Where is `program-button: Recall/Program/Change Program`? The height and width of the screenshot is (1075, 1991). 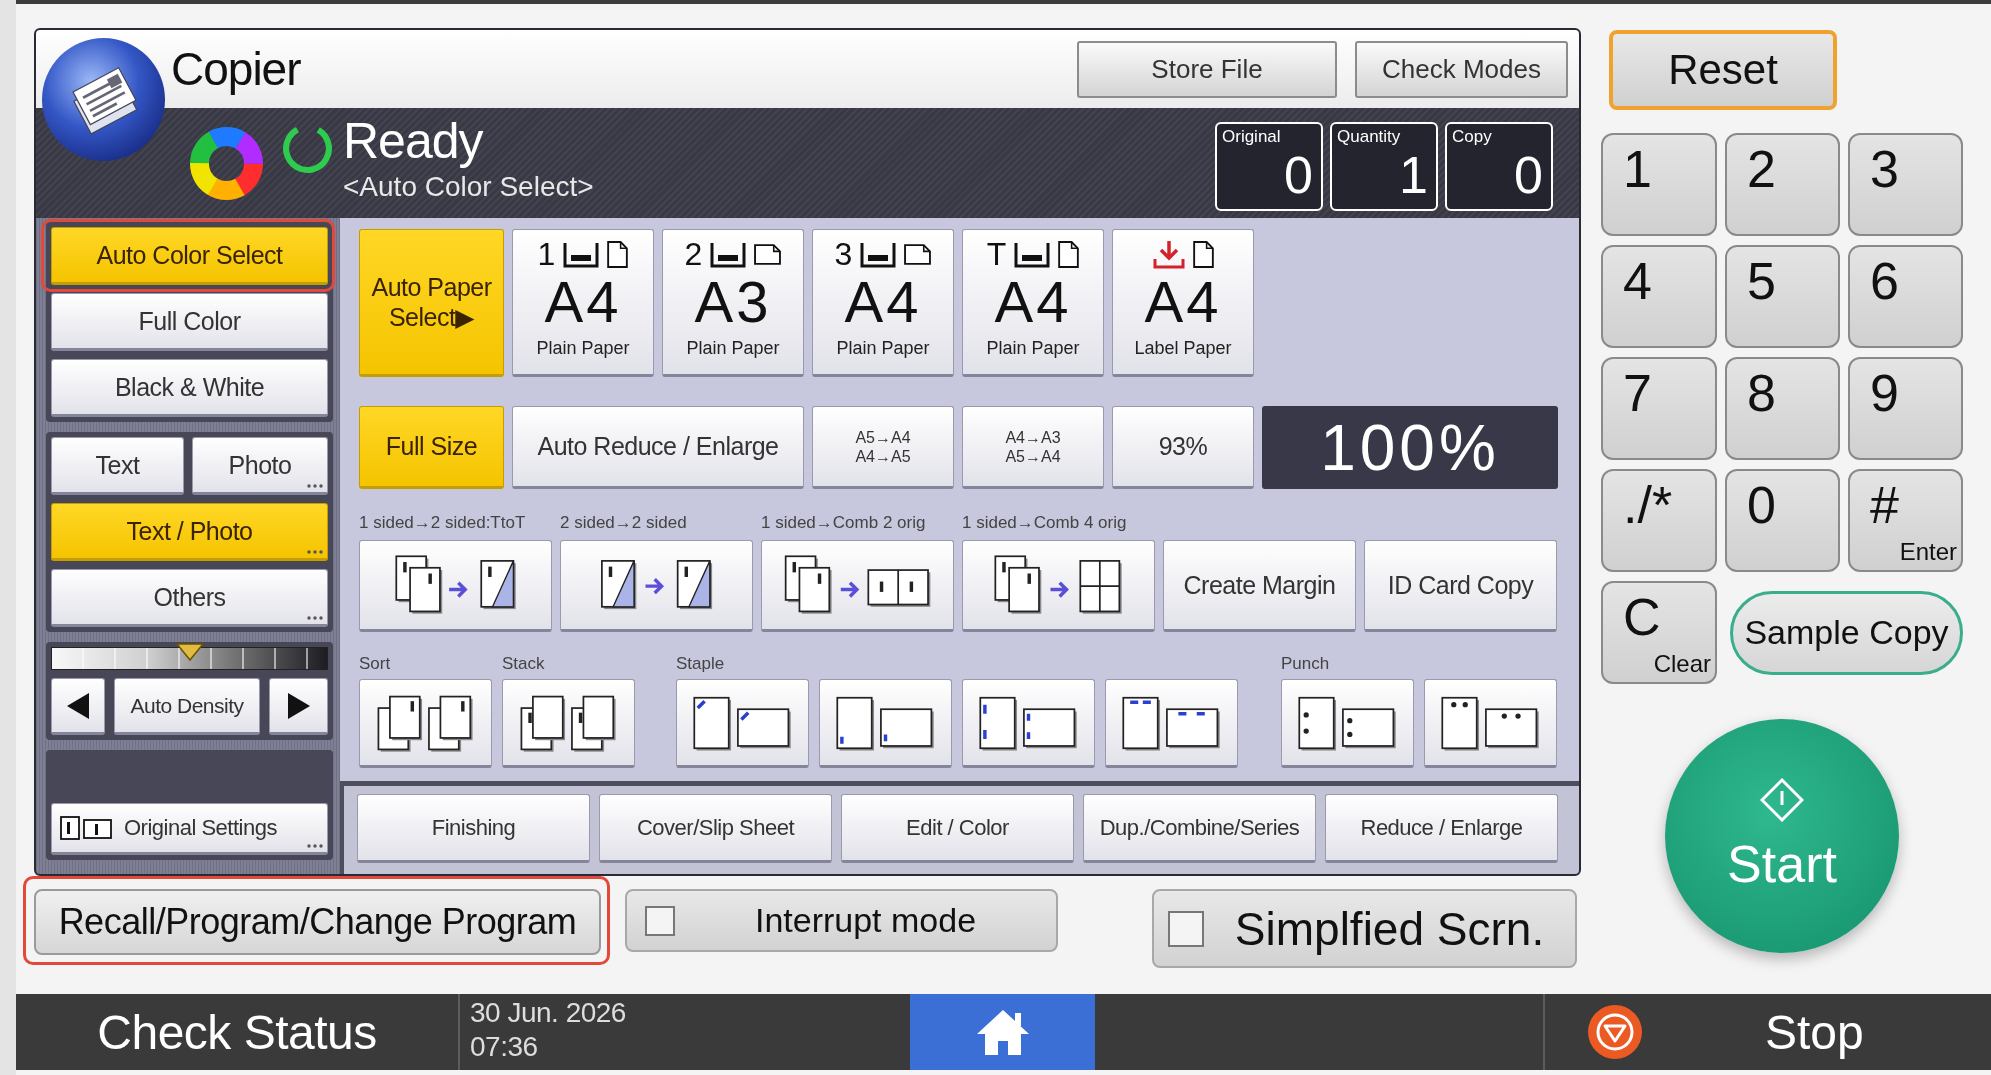
program-button: Recall/Program/Change Program is located at coordinates (317, 922).